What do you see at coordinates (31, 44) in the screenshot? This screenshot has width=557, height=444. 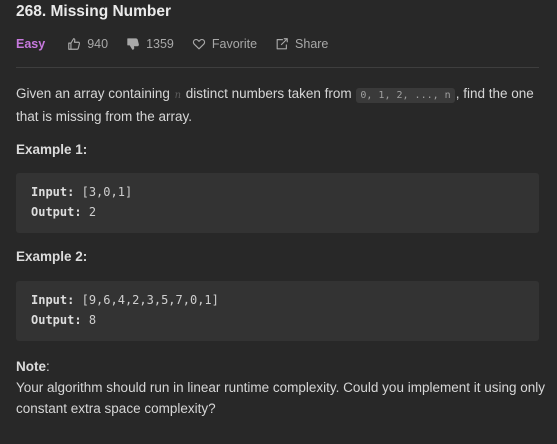 I see `difficulty-badge: Easy` at bounding box center [31, 44].